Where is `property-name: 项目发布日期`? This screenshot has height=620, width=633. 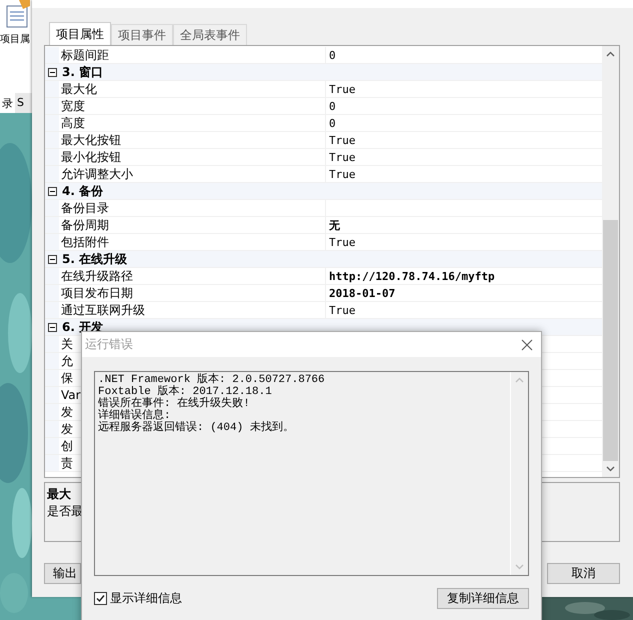 property-name: 项目发布日期 is located at coordinates (192, 293).